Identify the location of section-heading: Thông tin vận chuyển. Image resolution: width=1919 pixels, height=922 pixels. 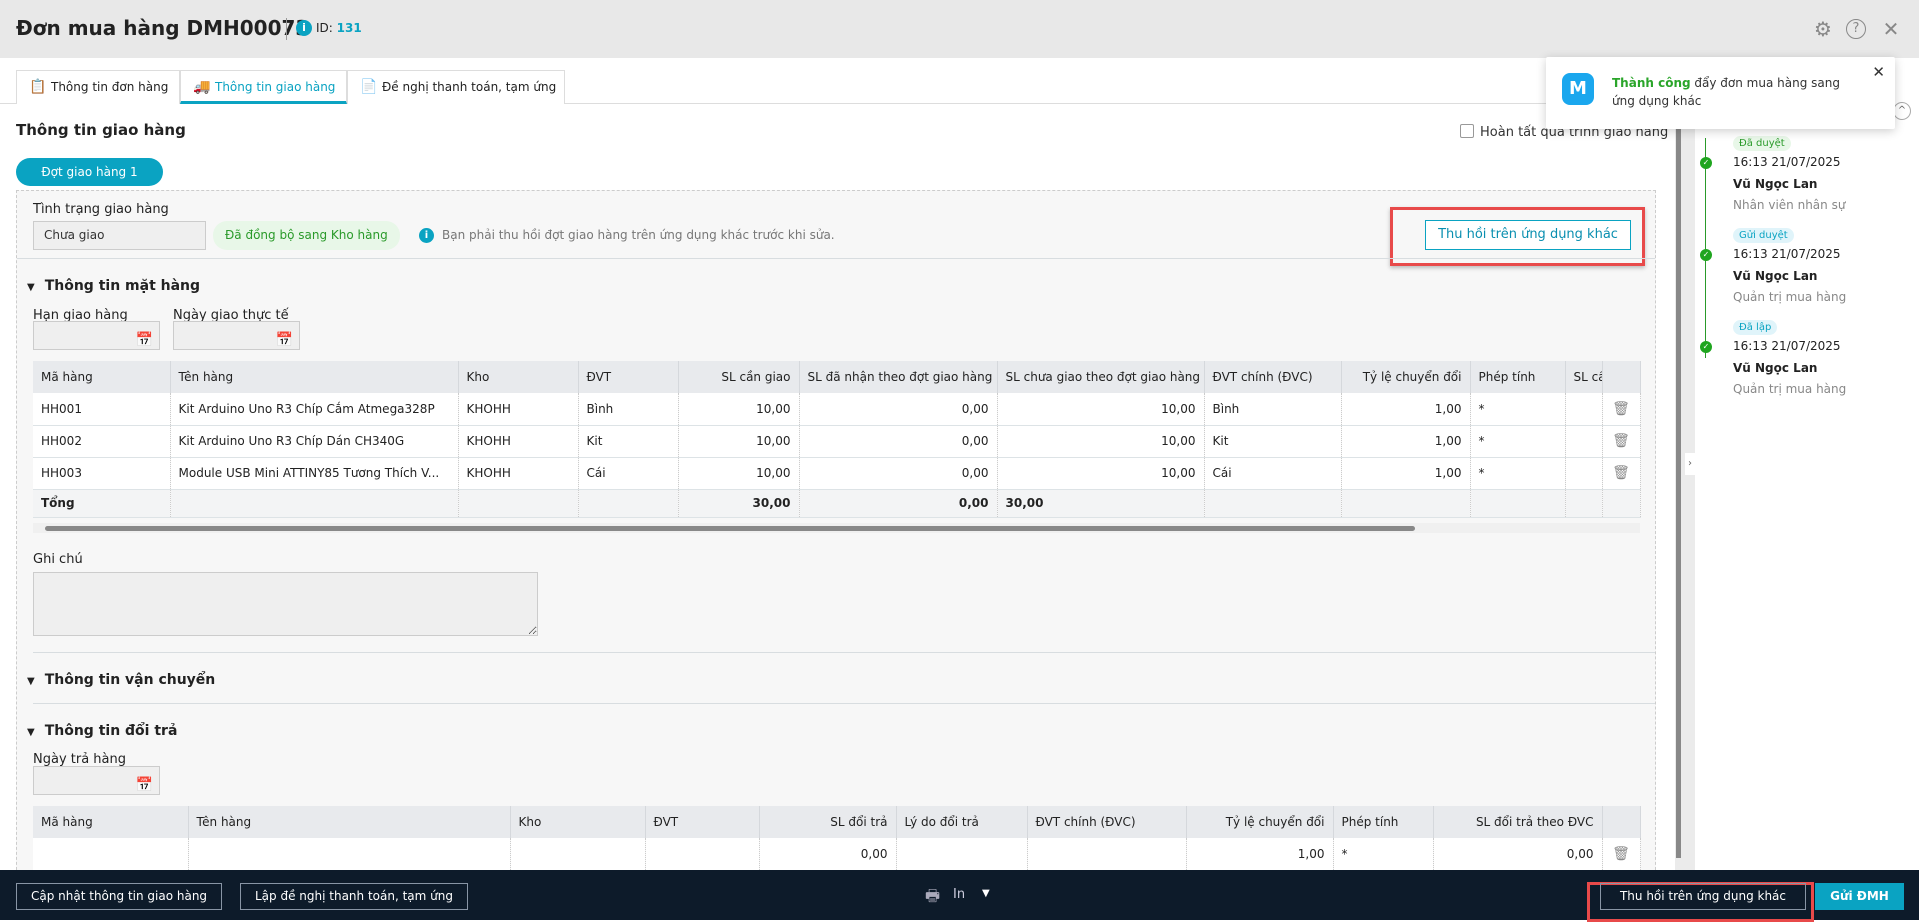
(130, 680).